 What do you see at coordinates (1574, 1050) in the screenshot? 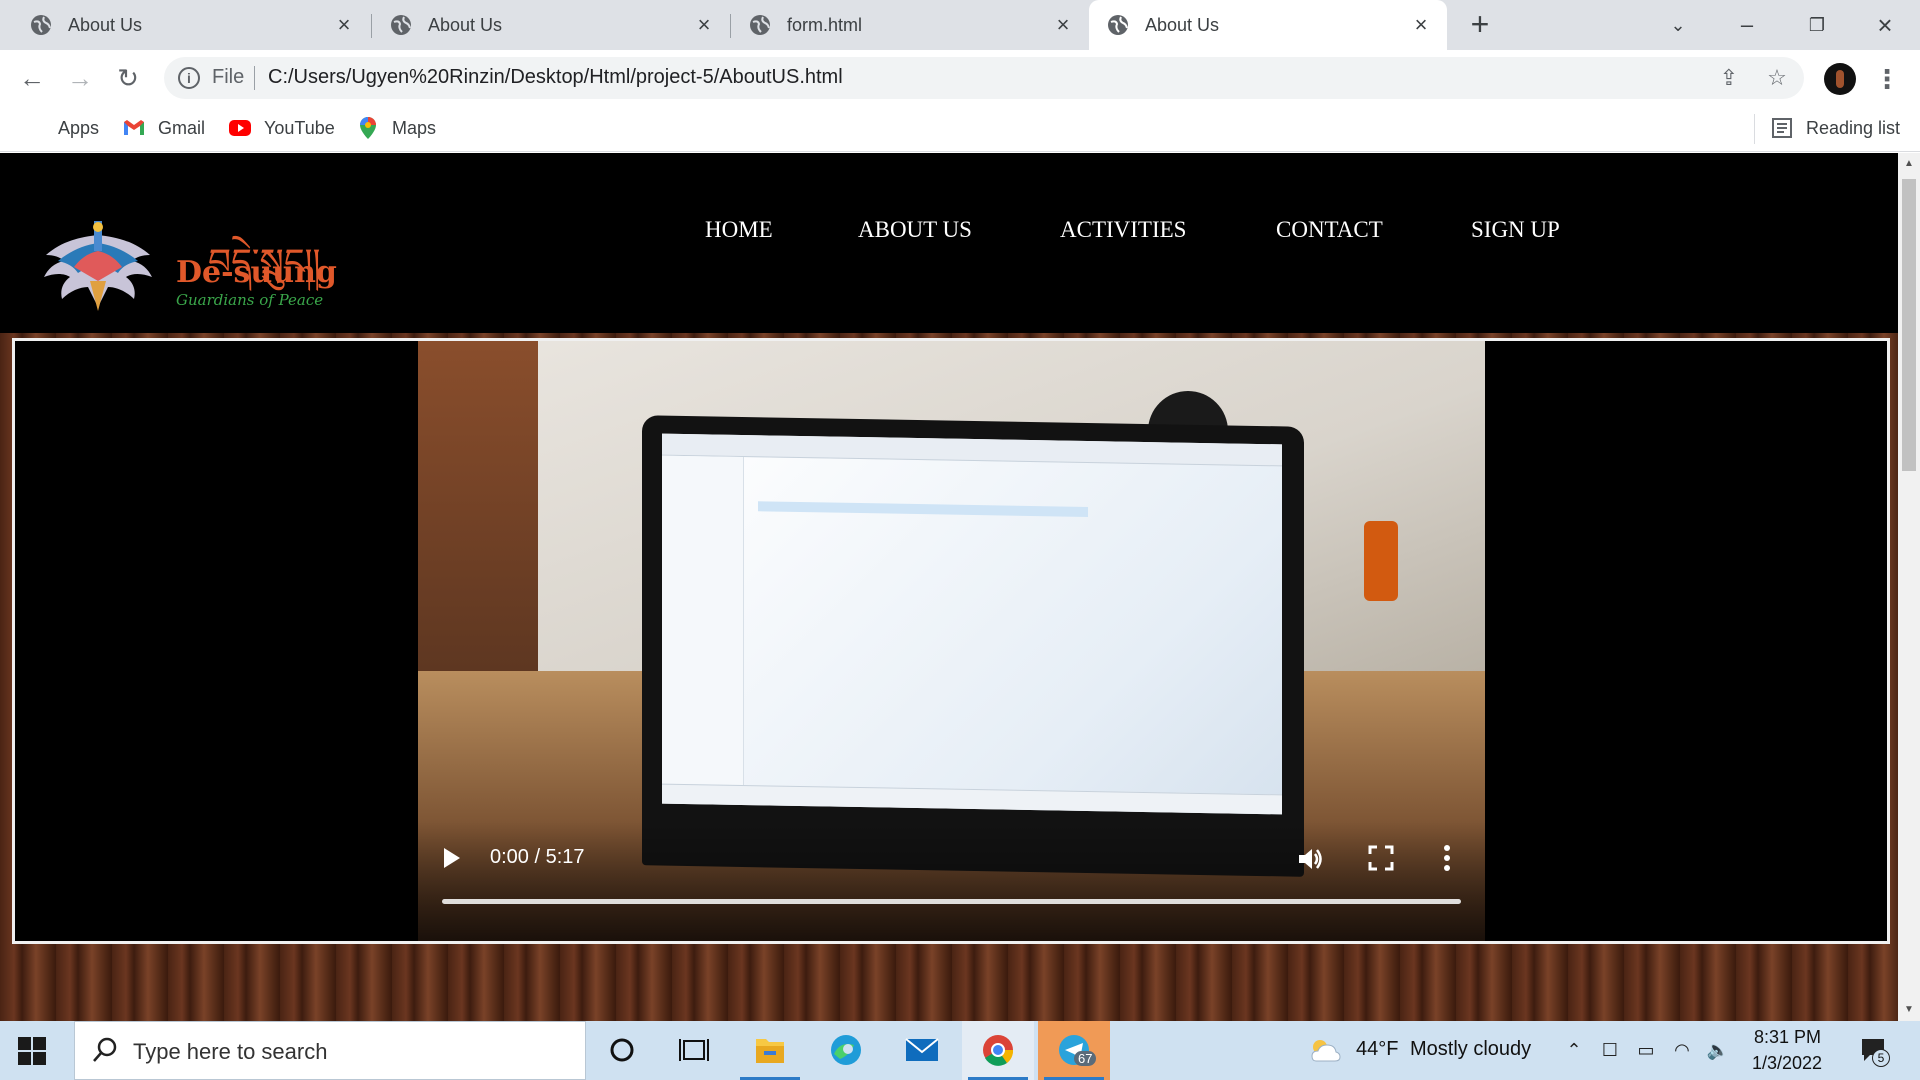
I see `show-hidden-icons-chevron-icon: ⌃` at bounding box center [1574, 1050].